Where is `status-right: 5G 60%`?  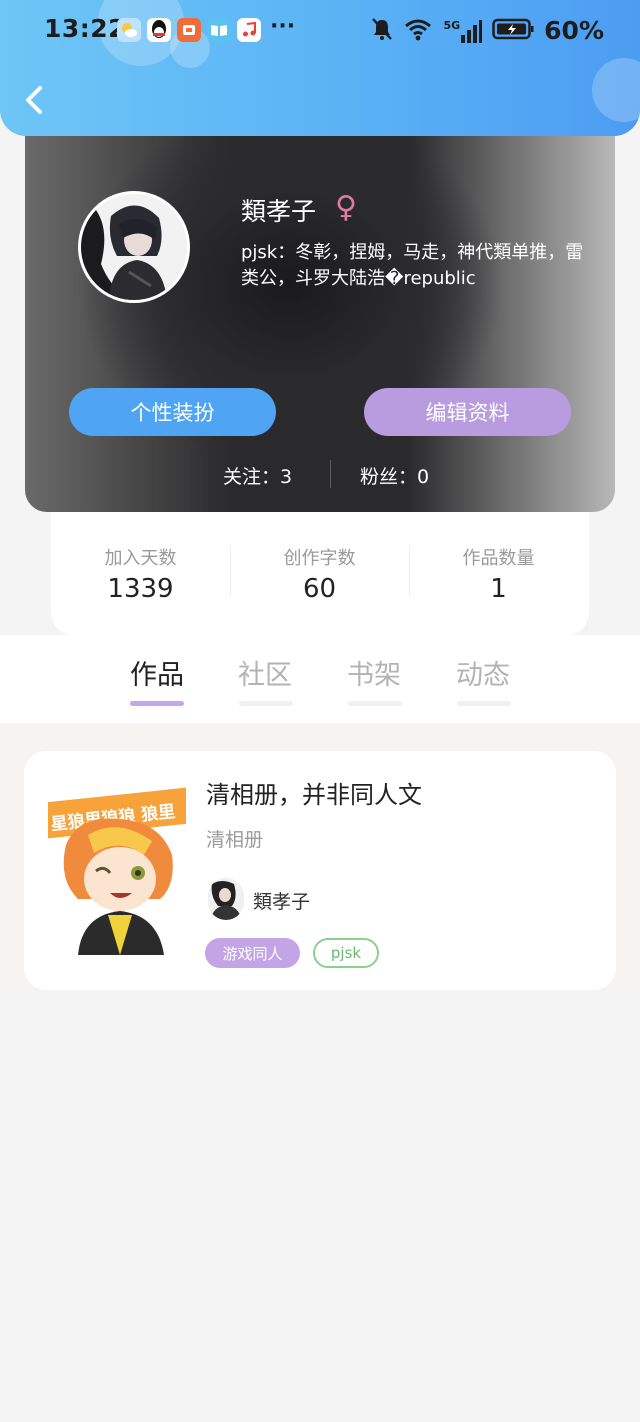
status-right: 5G 60% is located at coordinates (487, 30).